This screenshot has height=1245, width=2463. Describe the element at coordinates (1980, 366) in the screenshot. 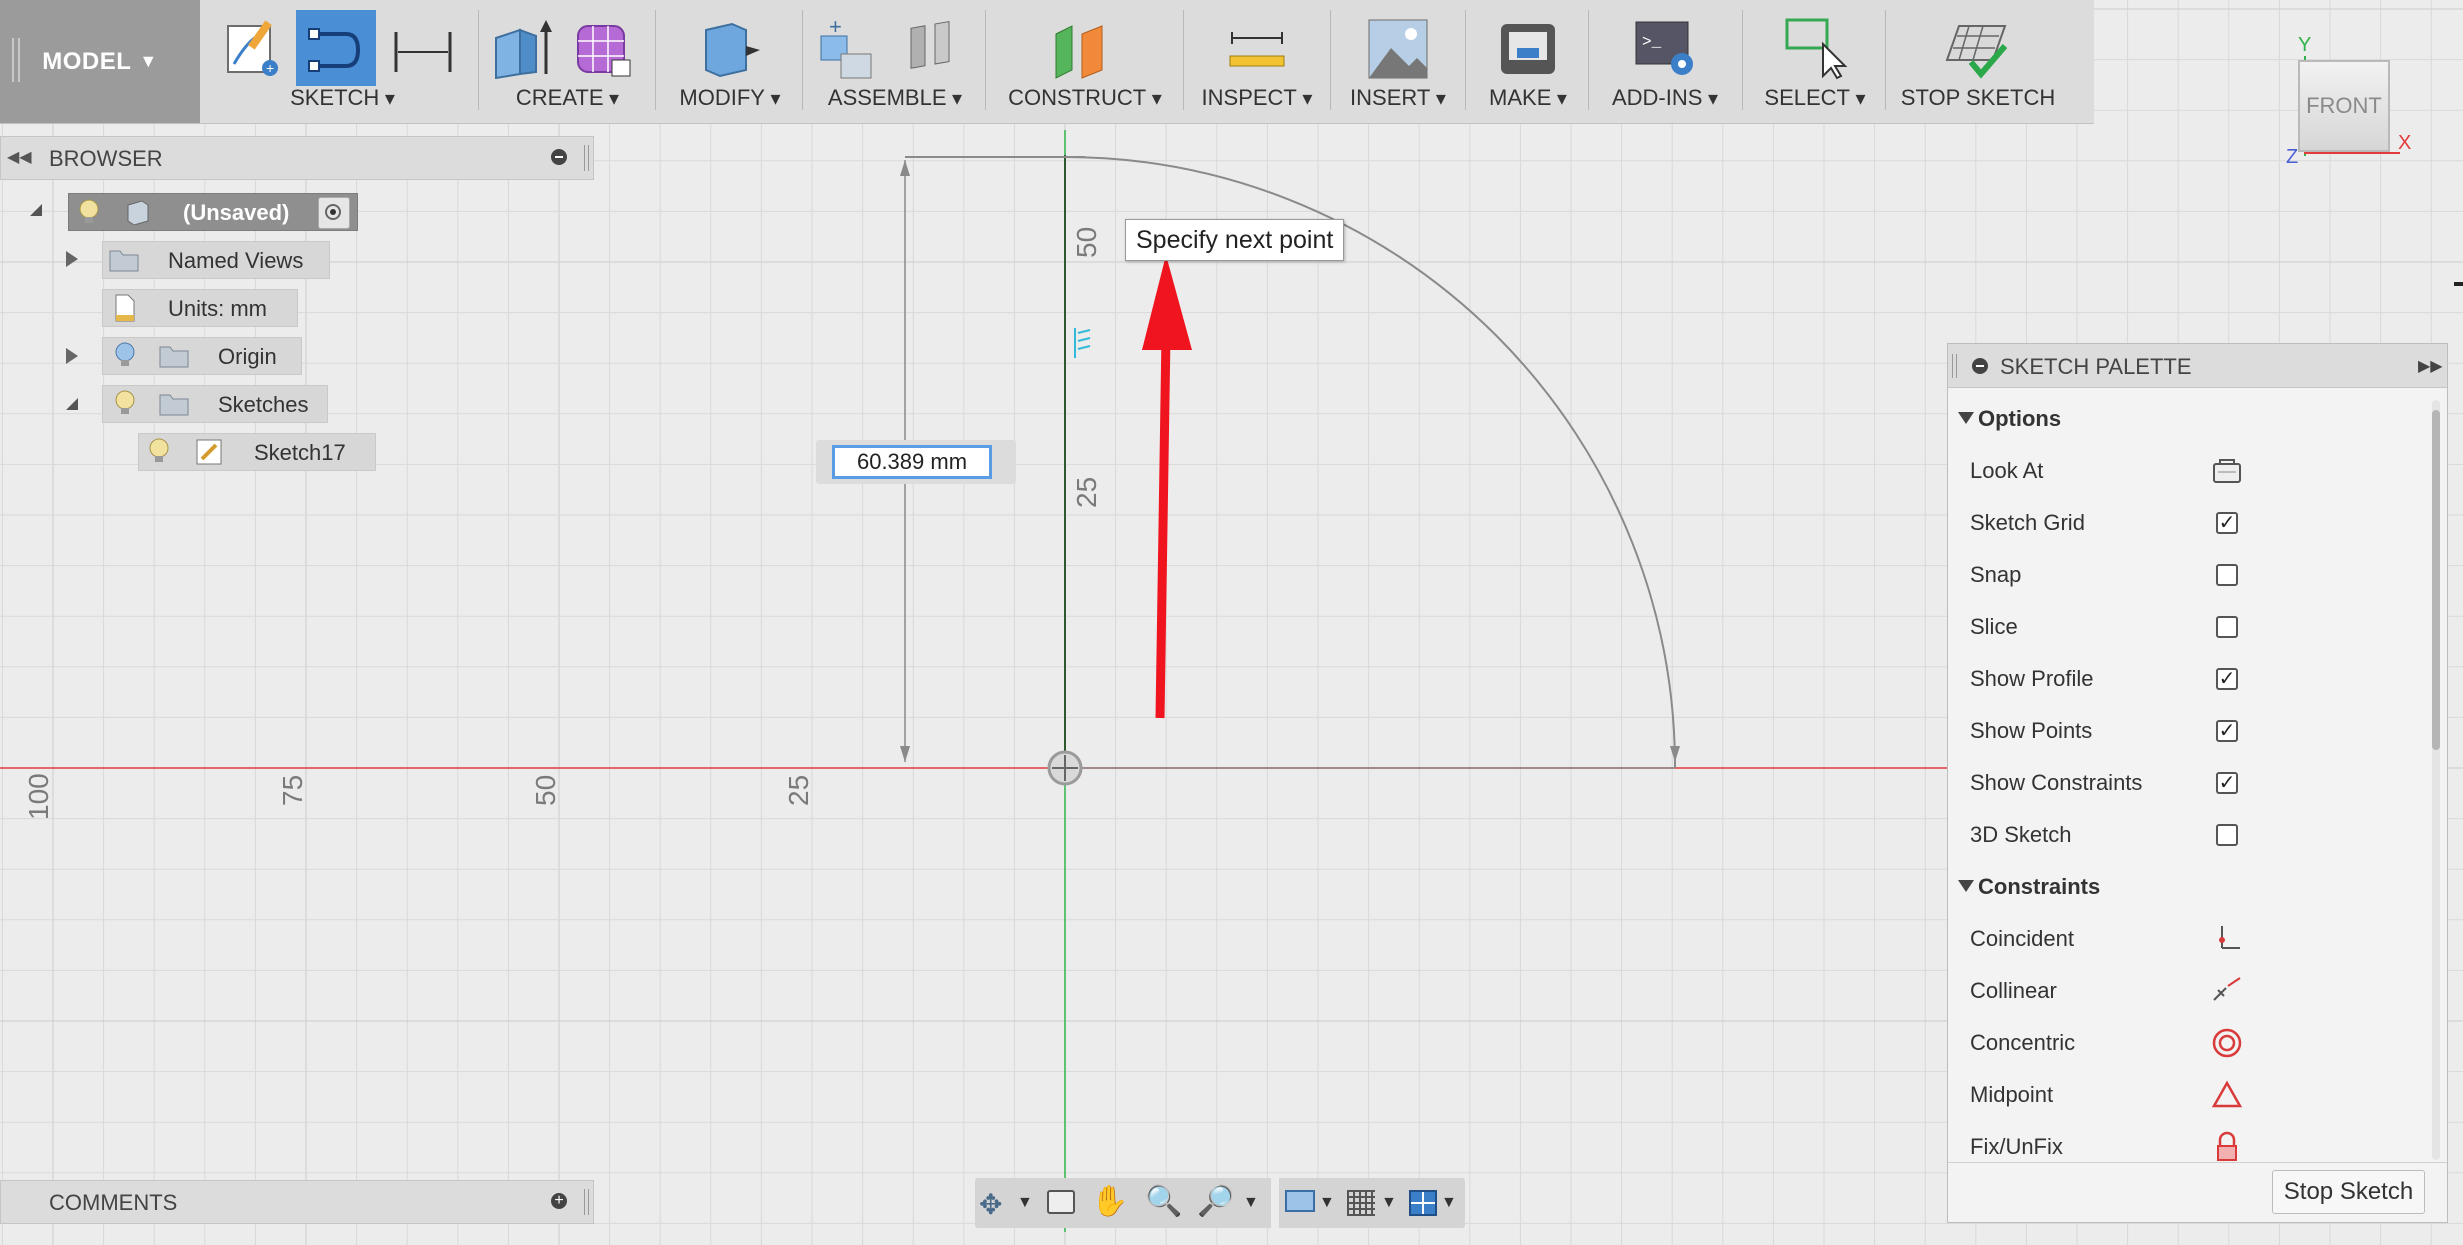

I see `palette-minimize-icon` at that location.